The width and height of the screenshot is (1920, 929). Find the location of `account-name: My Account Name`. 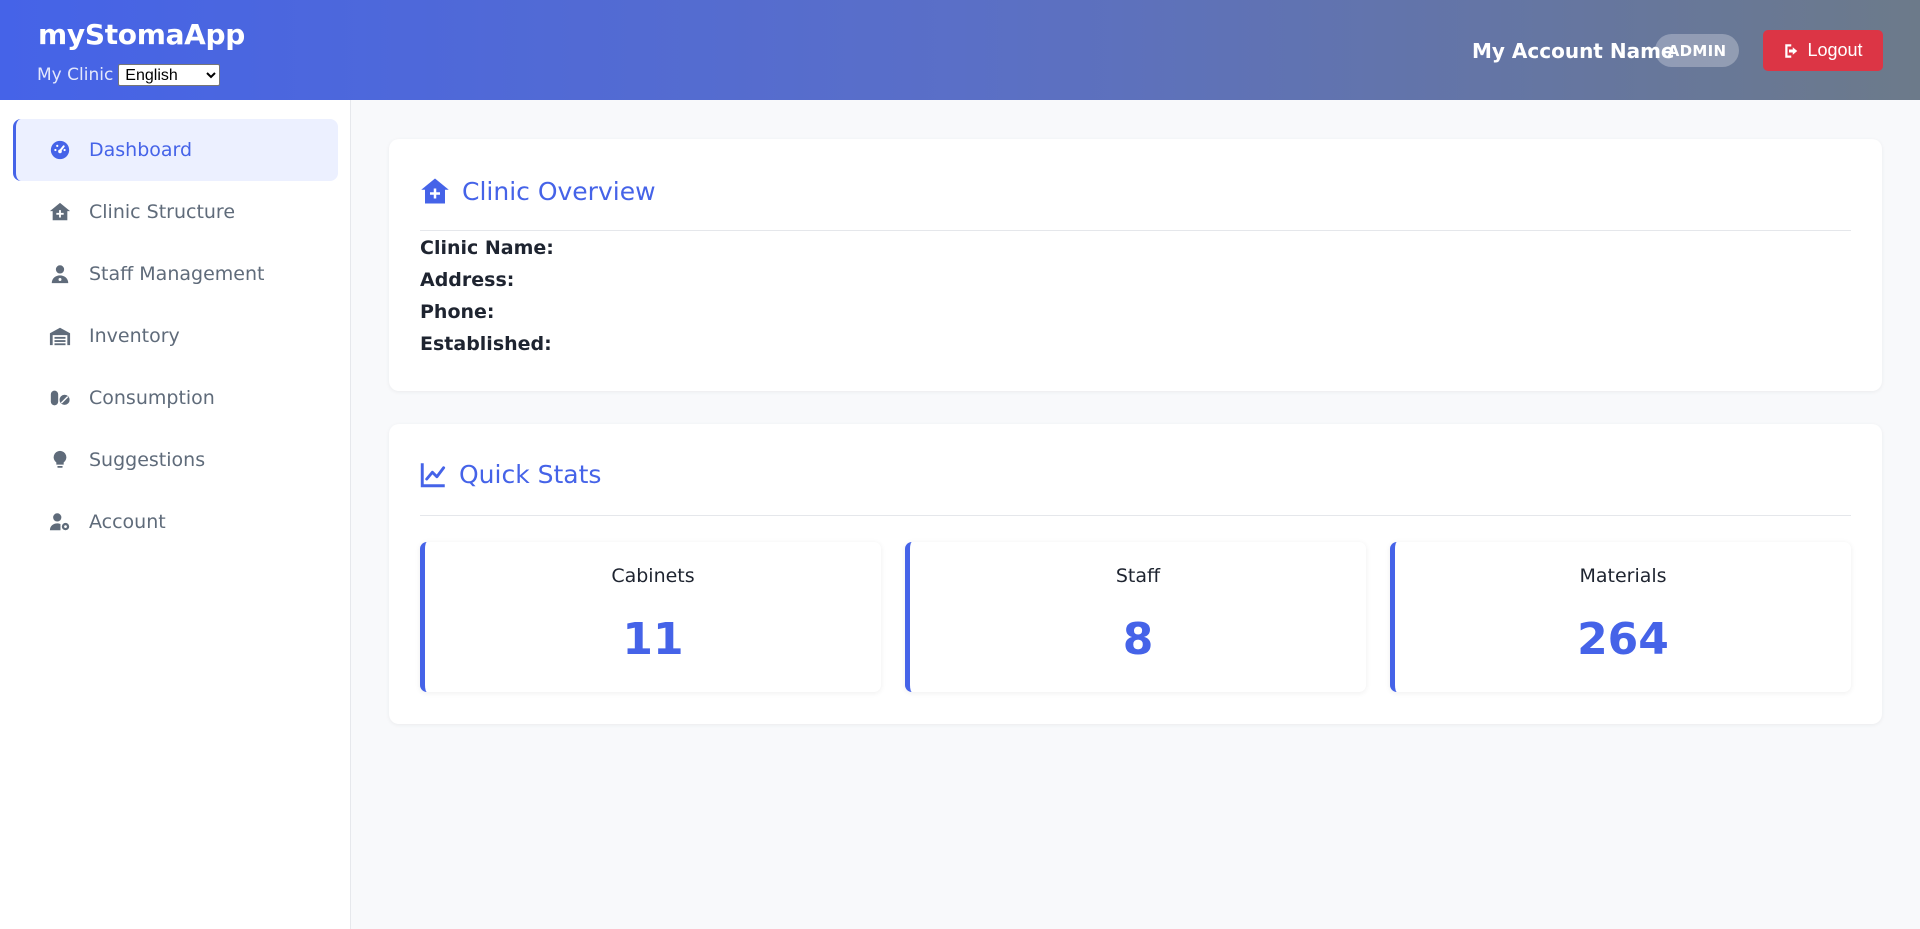

account-name: My Account Name is located at coordinates (1573, 51).